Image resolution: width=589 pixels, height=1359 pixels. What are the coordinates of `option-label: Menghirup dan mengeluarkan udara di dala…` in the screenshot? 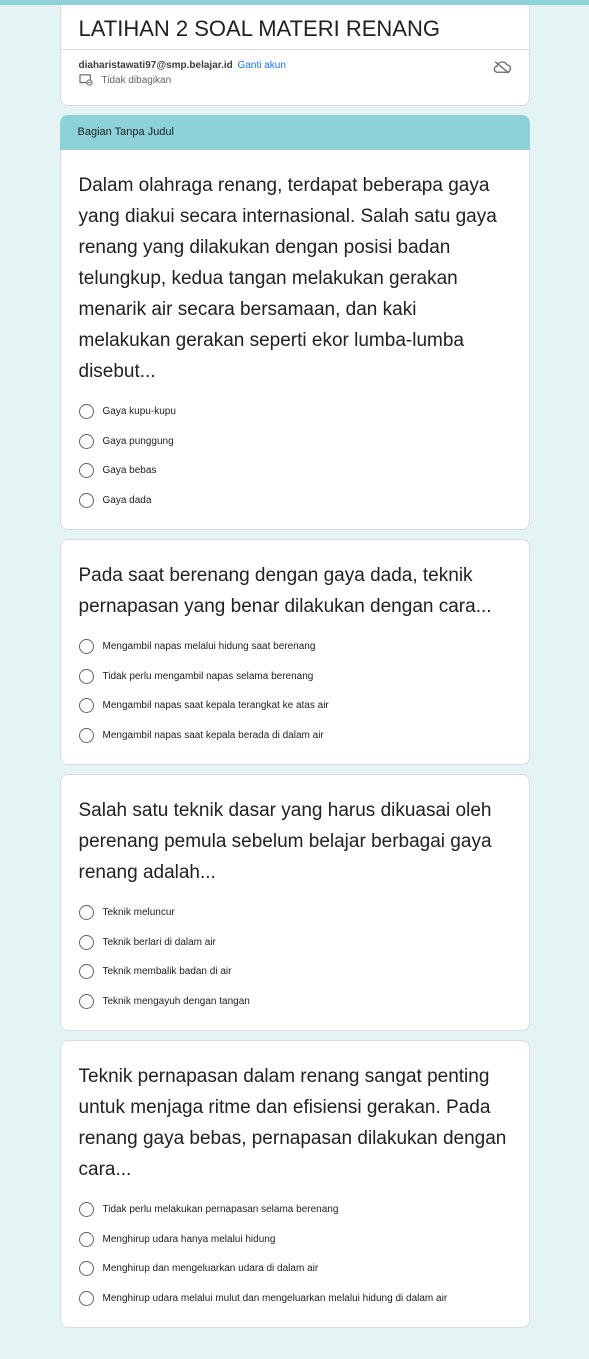 It's located at (211, 1268).